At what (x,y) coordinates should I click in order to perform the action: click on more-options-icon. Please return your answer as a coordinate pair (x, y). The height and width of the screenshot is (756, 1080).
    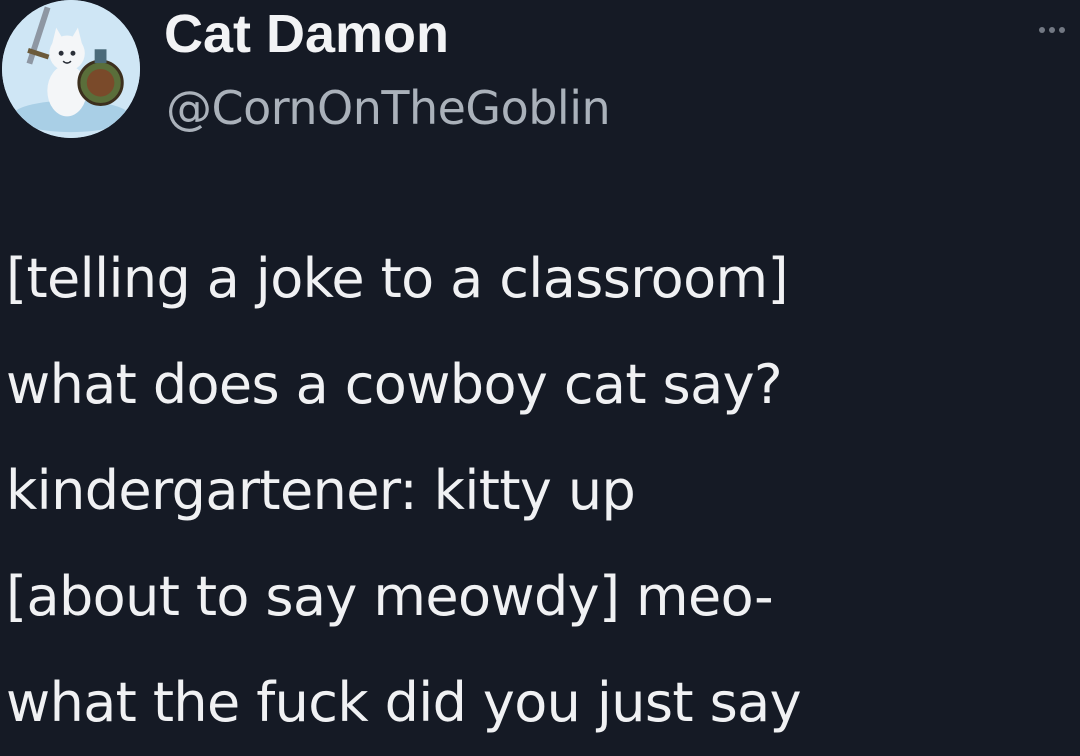
    Looking at the image, I should click on (1052, 30).